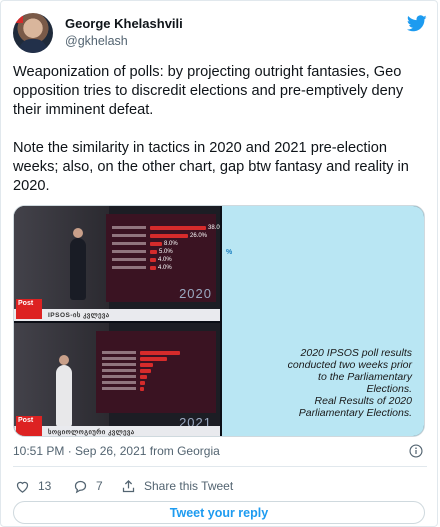 The height and width of the screenshot is (527, 440). Describe the element at coordinates (99, 486) in the screenshot. I see `reply-count: 7` at that location.